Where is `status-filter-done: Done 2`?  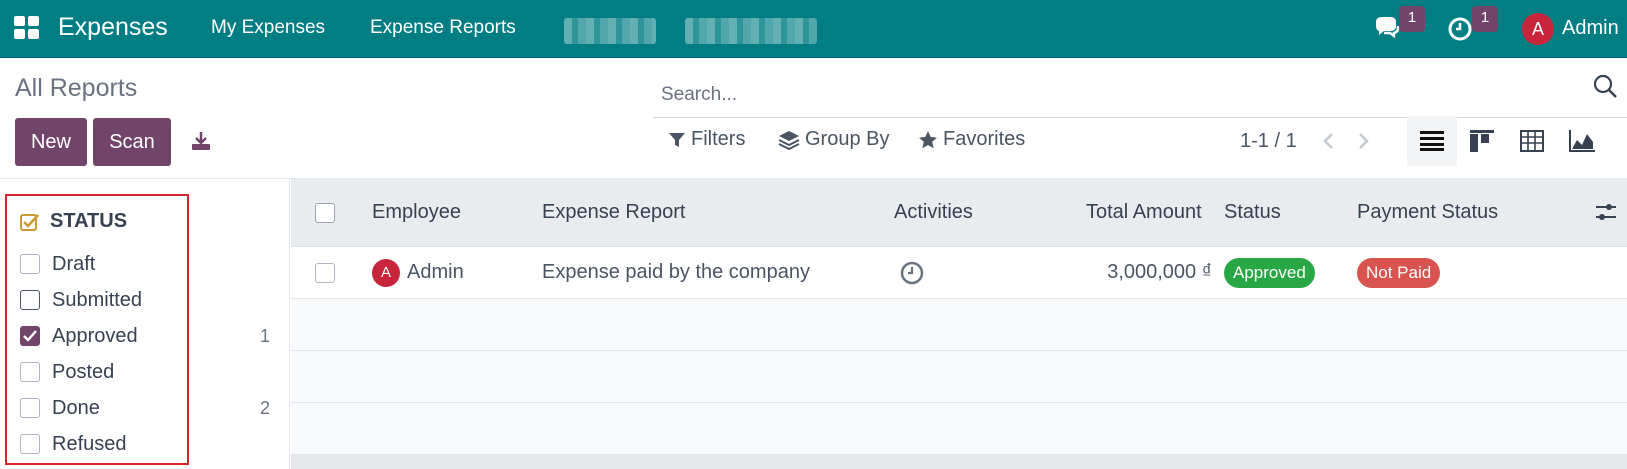
status-filter-done: Done 2 is located at coordinates (150, 408).